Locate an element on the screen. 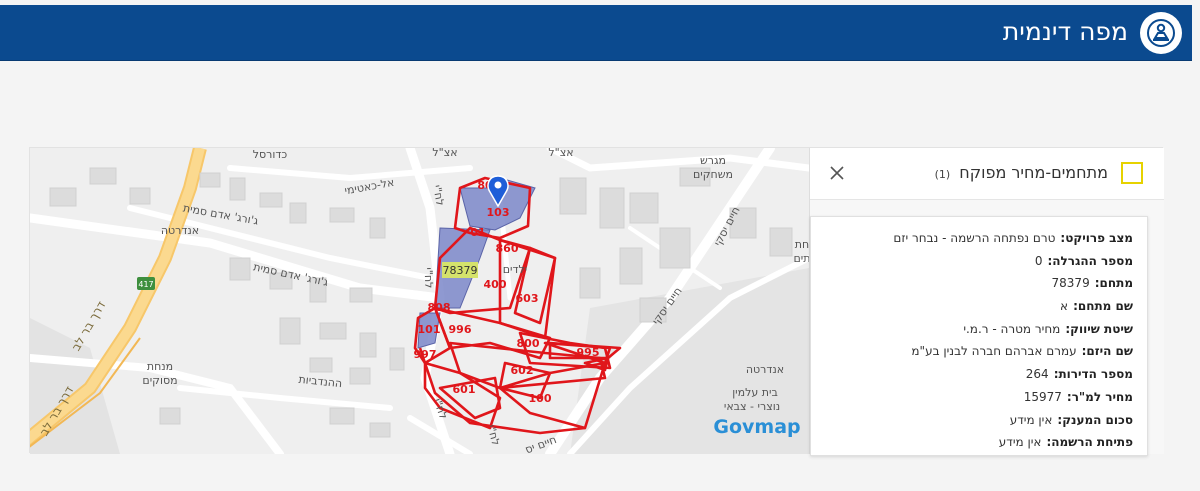  detail-value: עמרם אברהם חברה לבנין בע"מ is located at coordinates (994, 351).